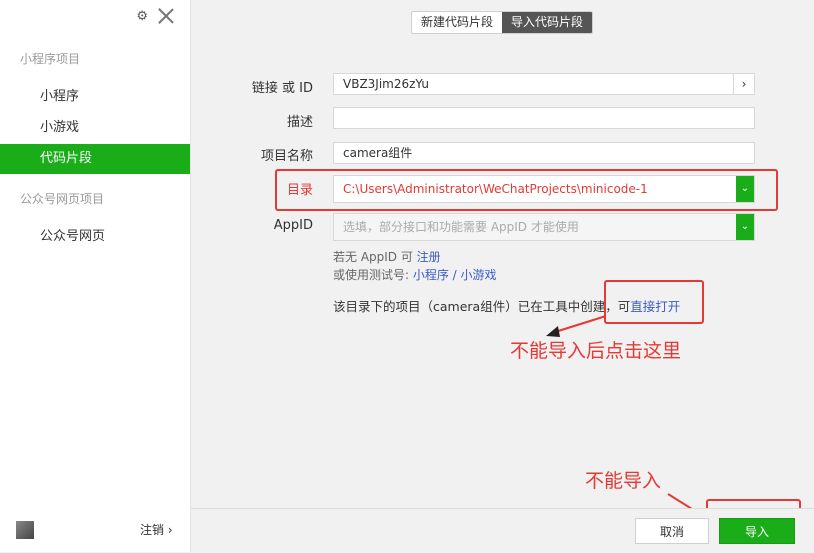  I want to click on appid-placeholder: 选填，部分接口和功能需要 AppID 才能使用, so click(461, 227).